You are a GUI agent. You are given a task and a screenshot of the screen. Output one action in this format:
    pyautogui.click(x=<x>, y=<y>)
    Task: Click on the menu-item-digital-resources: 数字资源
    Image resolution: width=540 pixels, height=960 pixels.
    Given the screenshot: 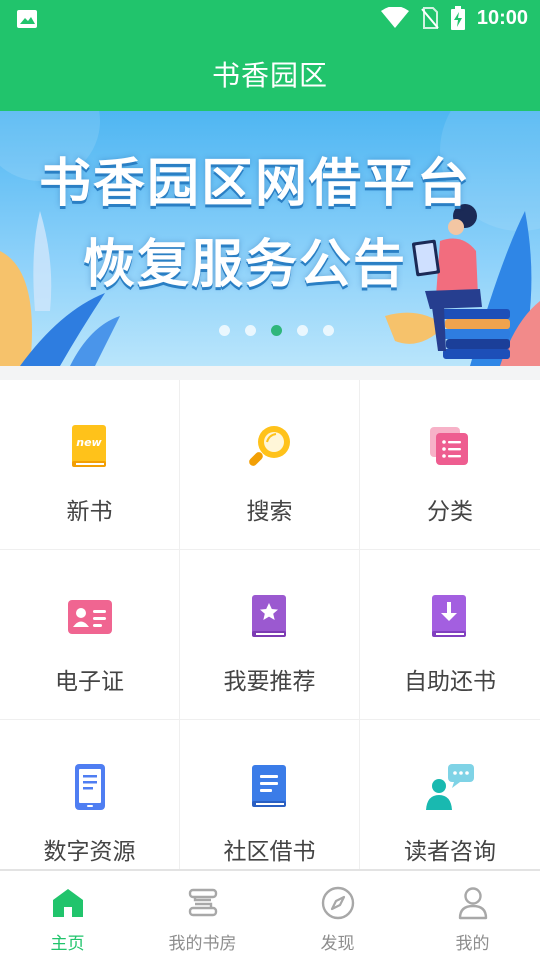 What is the action you would take?
    pyautogui.click(x=90, y=795)
    